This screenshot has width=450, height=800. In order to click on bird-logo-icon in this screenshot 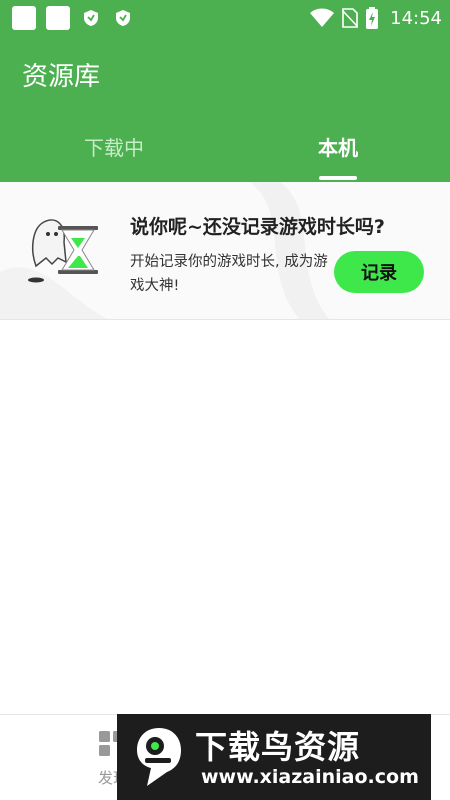, I will do `click(159, 757)`.